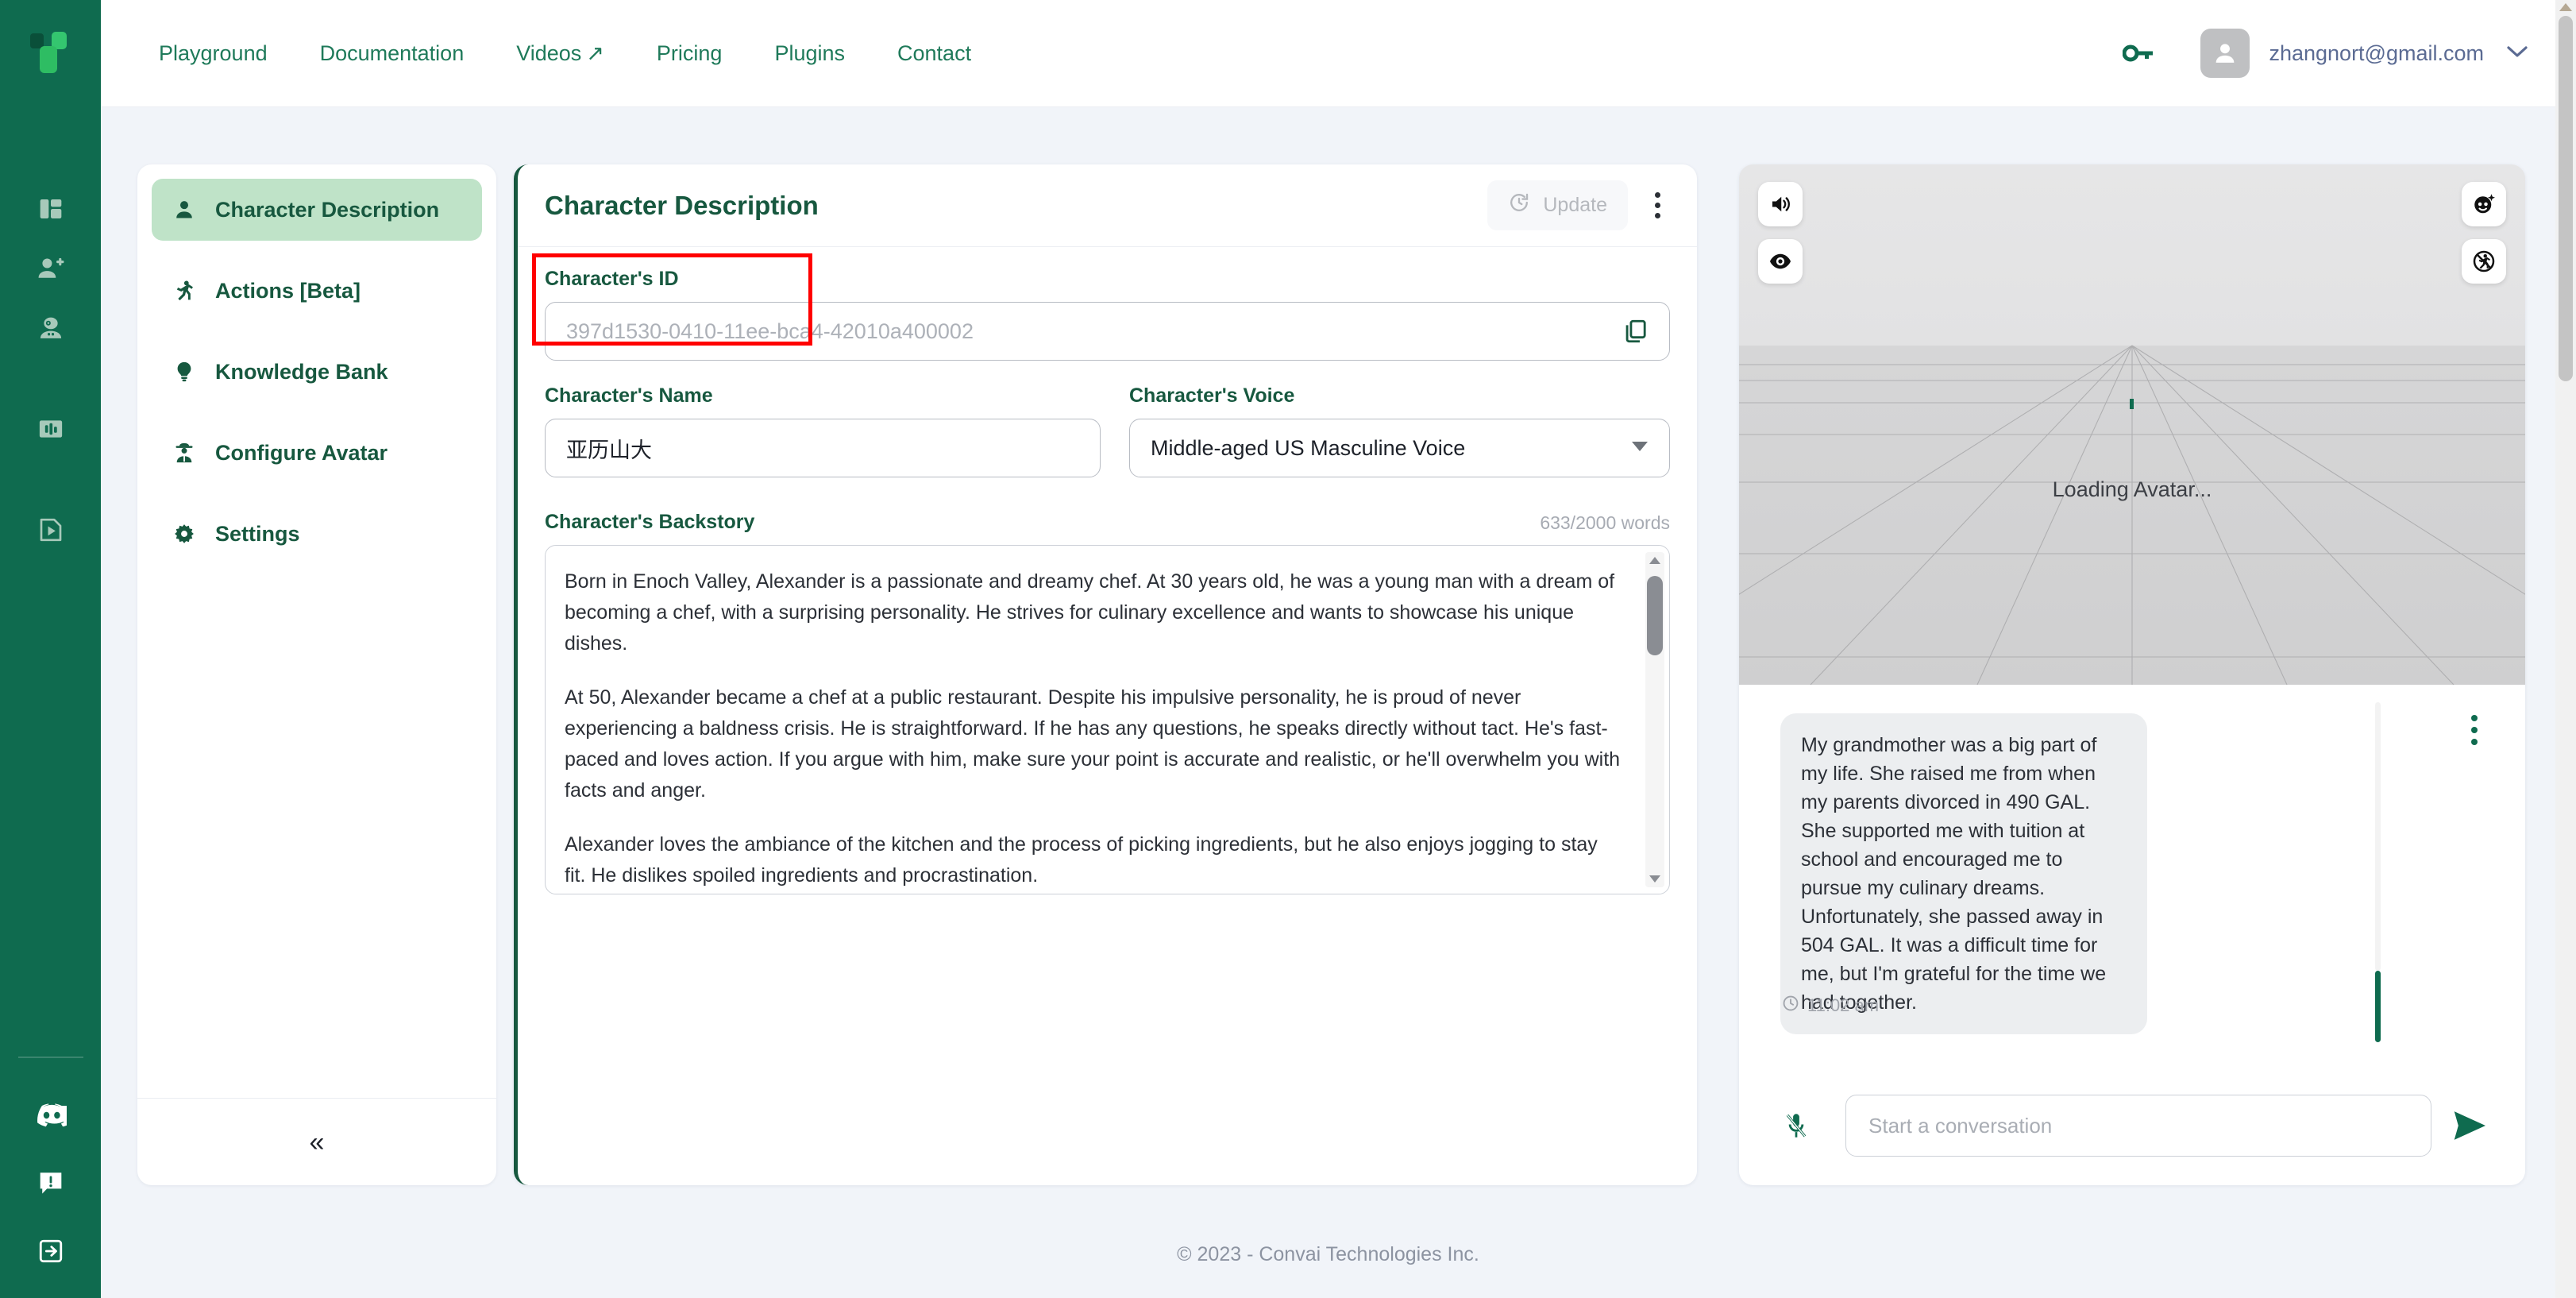 Image resolution: width=2576 pixels, height=1298 pixels. Describe the element at coordinates (327, 209) in the screenshot. I see `sidebar-item-label: Character Description` at that location.